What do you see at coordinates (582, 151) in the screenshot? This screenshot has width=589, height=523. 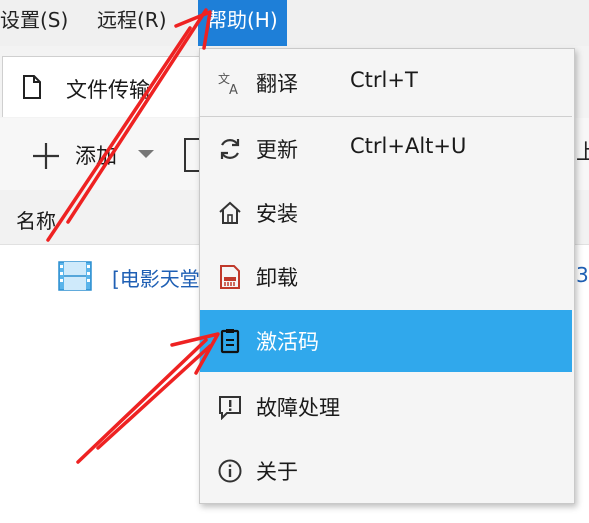 I see `toolbar-clipped-label: 上` at bounding box center [582, 151].